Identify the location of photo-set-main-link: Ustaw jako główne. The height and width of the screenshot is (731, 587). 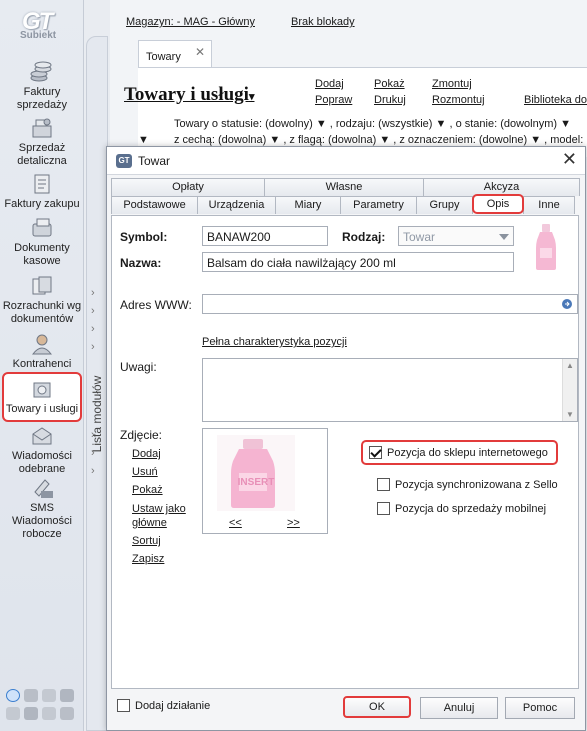
(162, 516).